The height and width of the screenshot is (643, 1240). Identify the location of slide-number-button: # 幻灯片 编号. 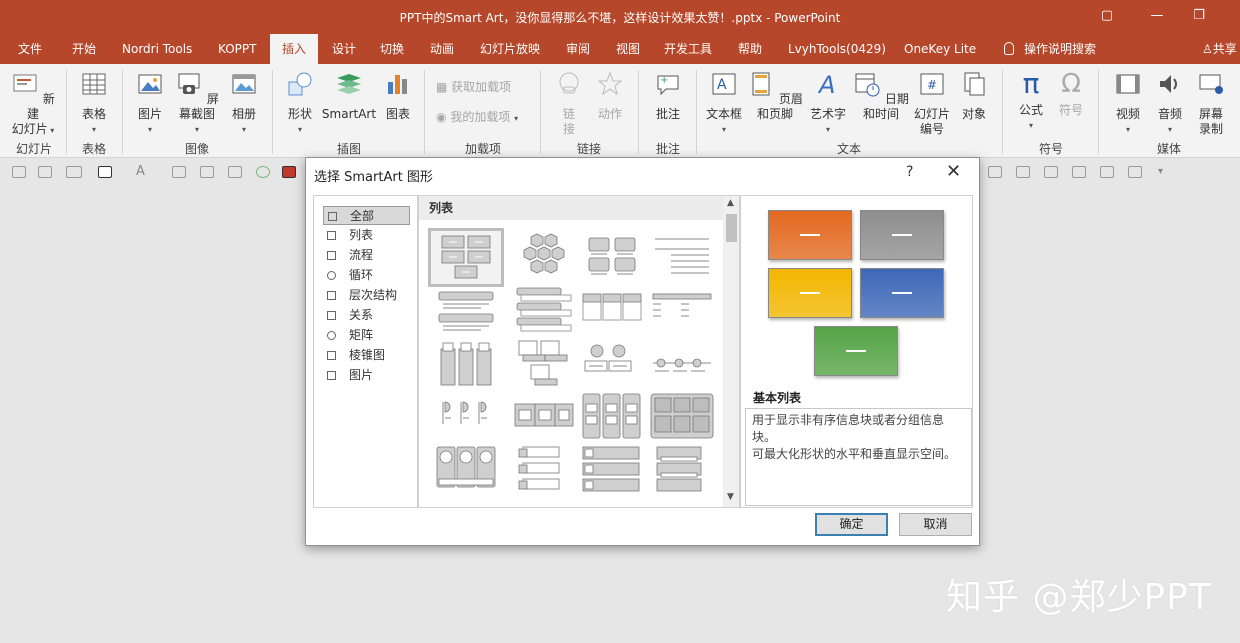
(932, 103).